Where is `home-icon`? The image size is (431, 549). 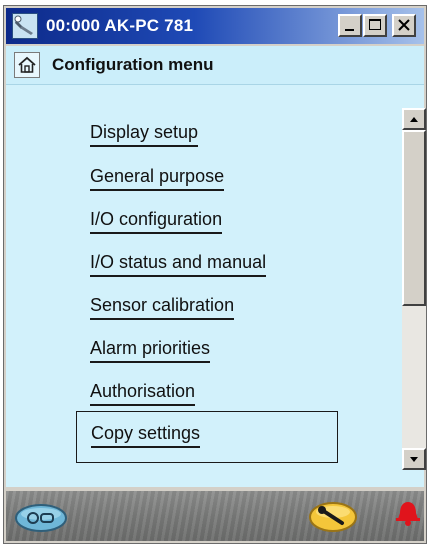 home-icon is located at coordinates (27, 64).